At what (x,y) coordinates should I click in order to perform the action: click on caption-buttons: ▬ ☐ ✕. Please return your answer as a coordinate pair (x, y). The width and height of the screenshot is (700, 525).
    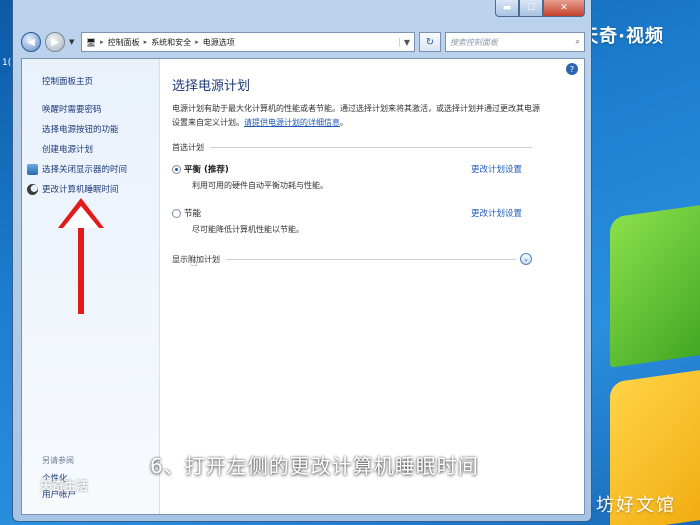
    Looking at the image, I should click on (540, 8).